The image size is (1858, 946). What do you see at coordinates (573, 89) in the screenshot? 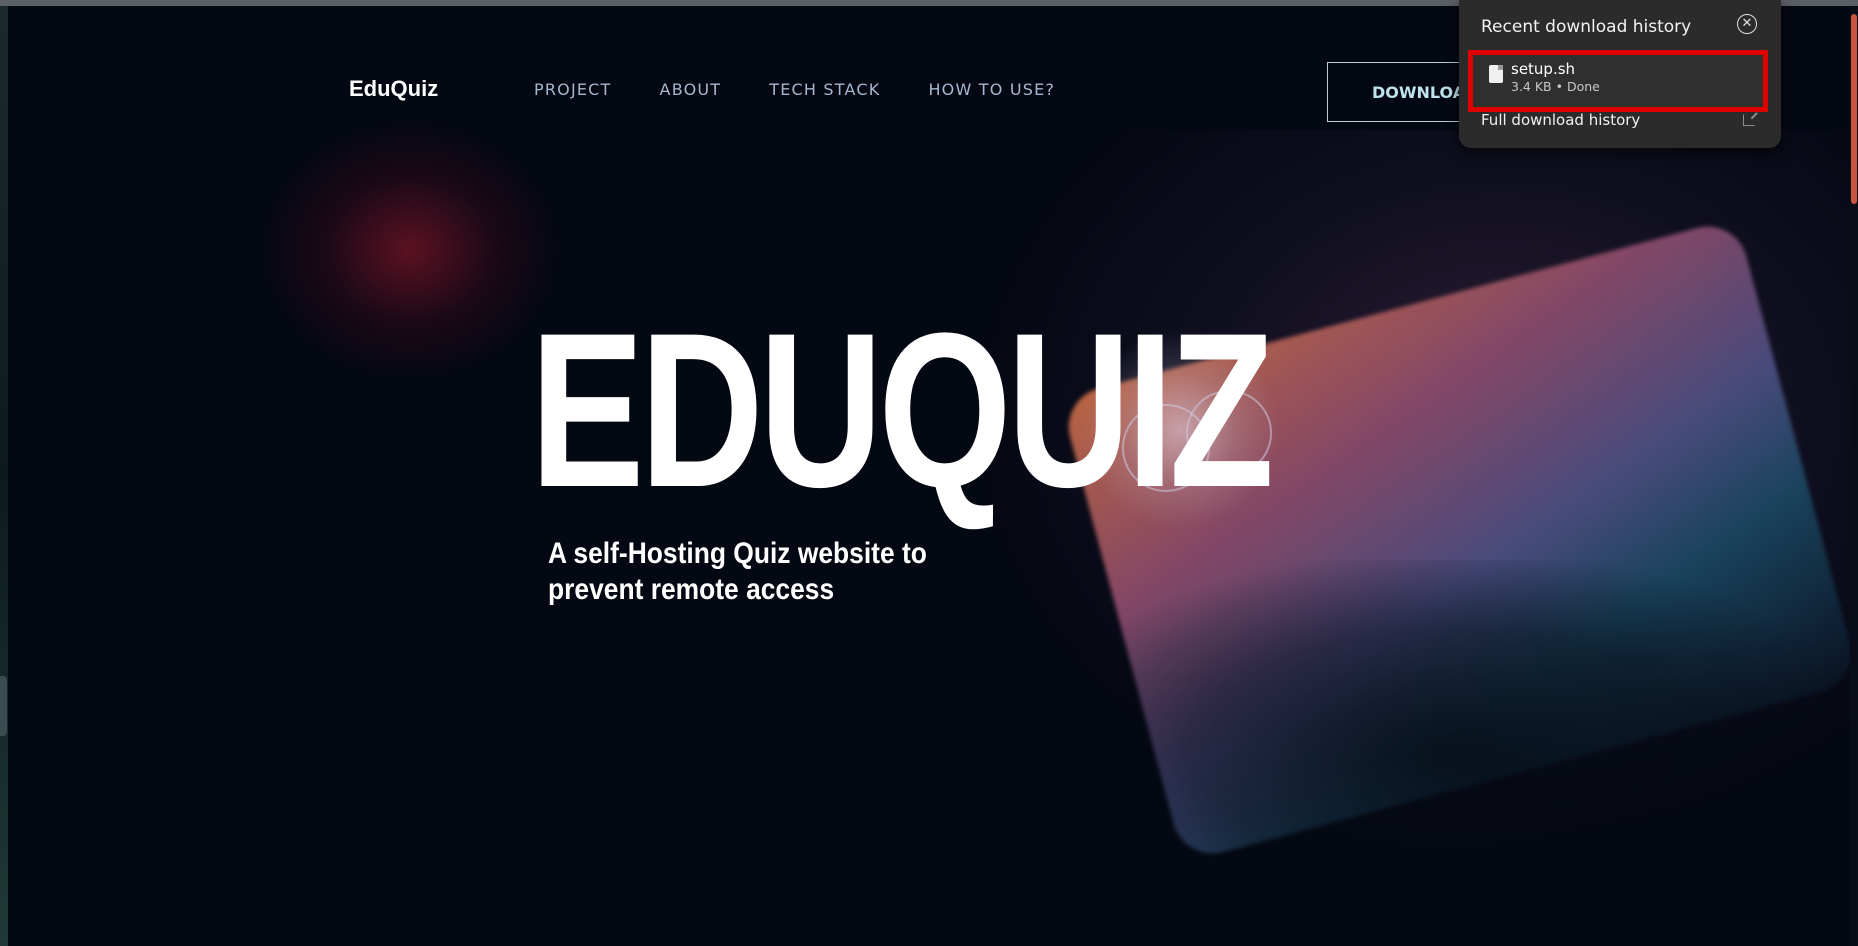
I see `nav-item-project: PROJECT` at bounding box center [573, 89].